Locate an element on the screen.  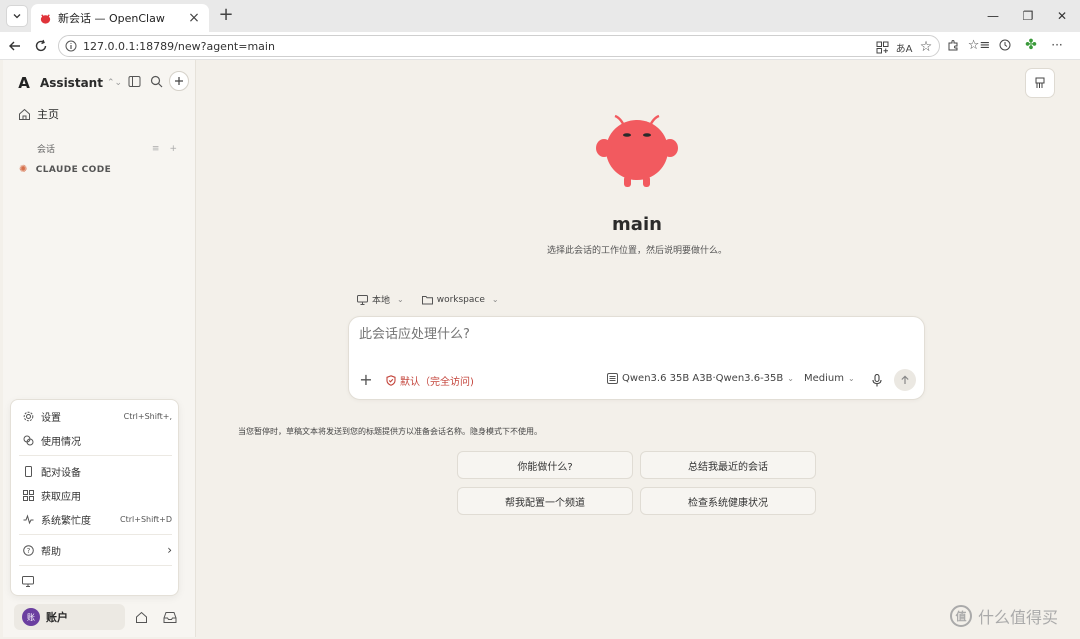
location-label: 本地 is located at coordinates (381, 301).